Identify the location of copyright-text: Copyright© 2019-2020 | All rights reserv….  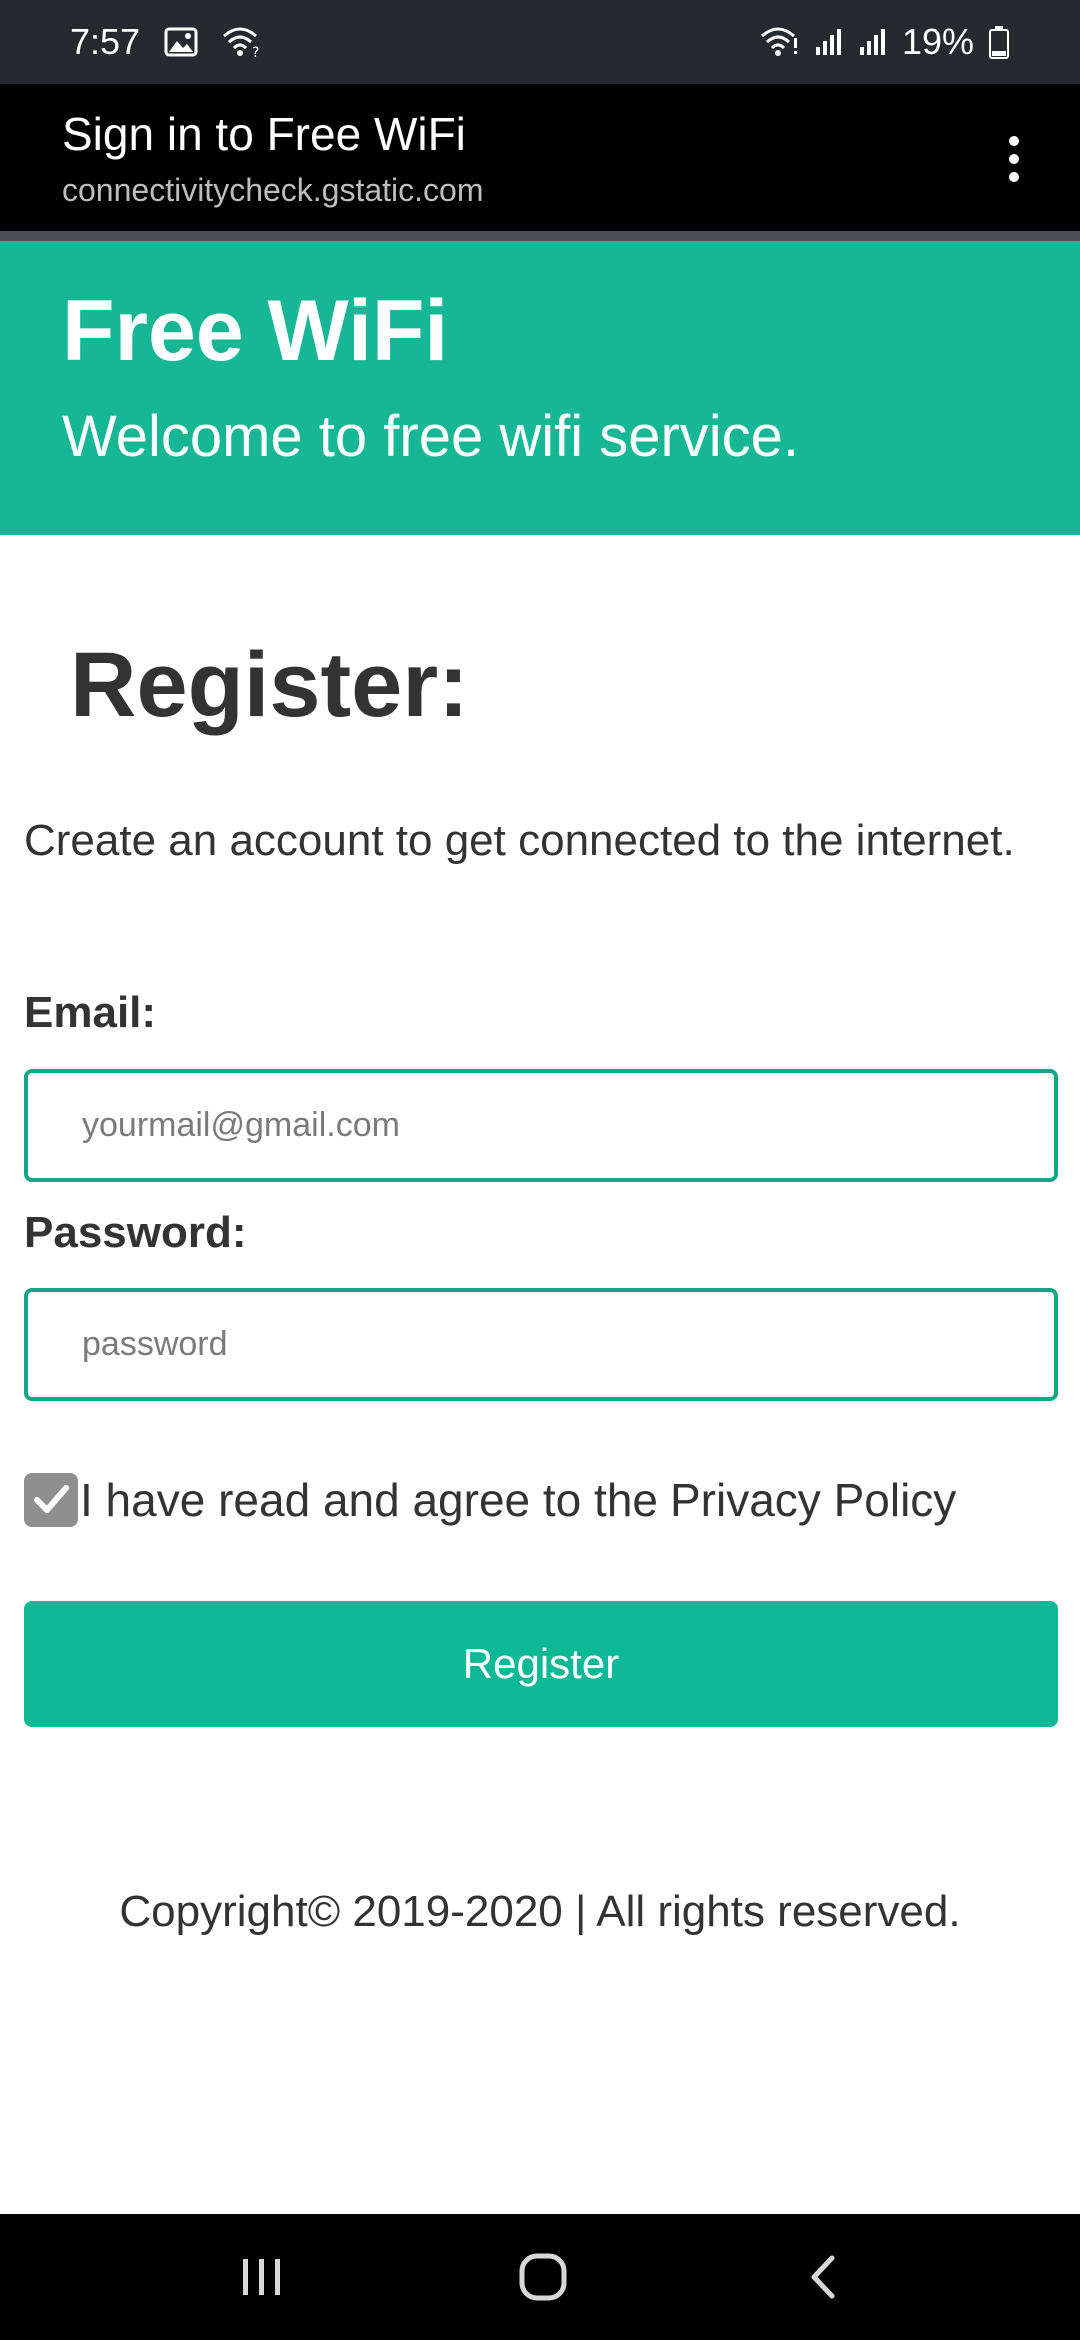
(540, 1911).